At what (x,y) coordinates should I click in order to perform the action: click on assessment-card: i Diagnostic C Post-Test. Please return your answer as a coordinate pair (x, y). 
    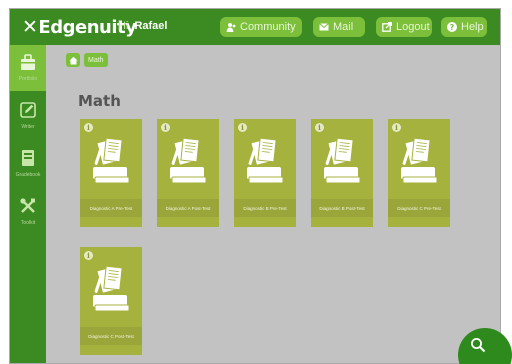
    Looking at the image, I should click on (111, 301).